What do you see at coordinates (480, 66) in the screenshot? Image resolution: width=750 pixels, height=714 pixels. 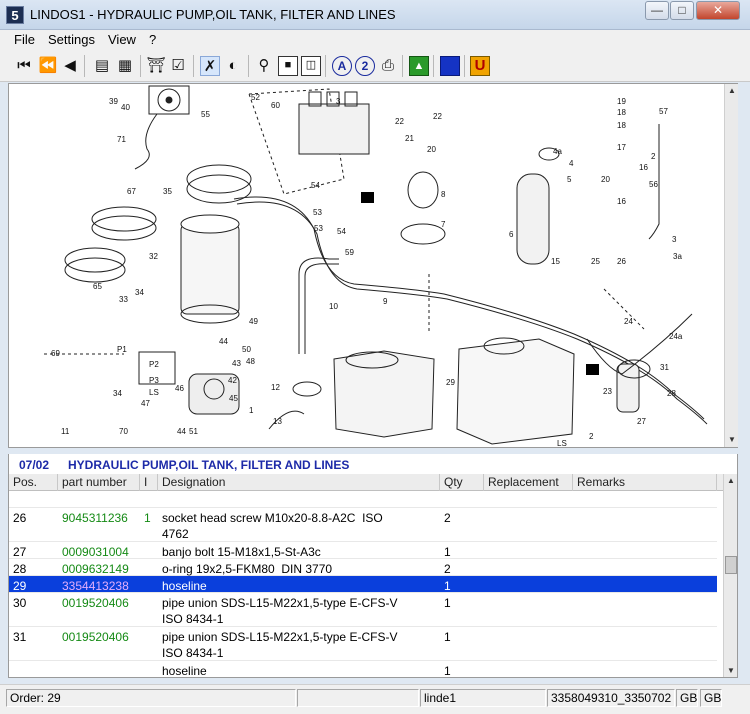 I see `u-icon: U` at bounding box center [480, 66].